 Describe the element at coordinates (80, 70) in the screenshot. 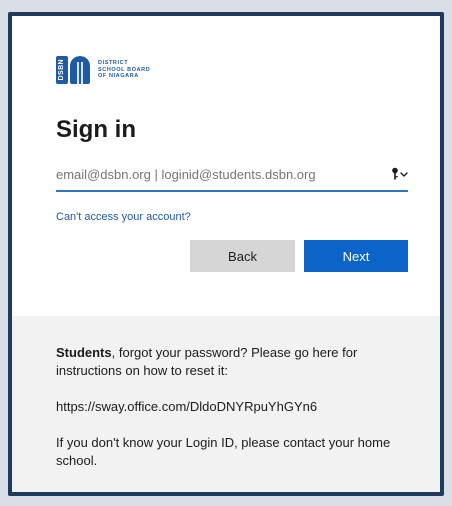

I see `logo-arch` at that location.